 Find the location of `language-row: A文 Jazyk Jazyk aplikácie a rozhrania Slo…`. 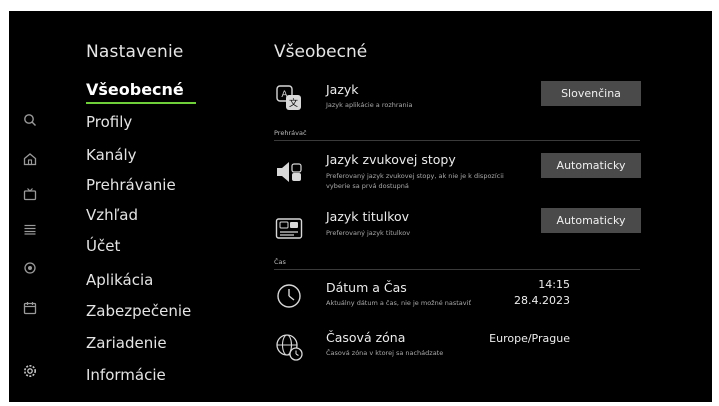

language-row: A文 Jazyk Jazyk aplikácie a rozhrania Slo… is located at coordinates (457, 101).